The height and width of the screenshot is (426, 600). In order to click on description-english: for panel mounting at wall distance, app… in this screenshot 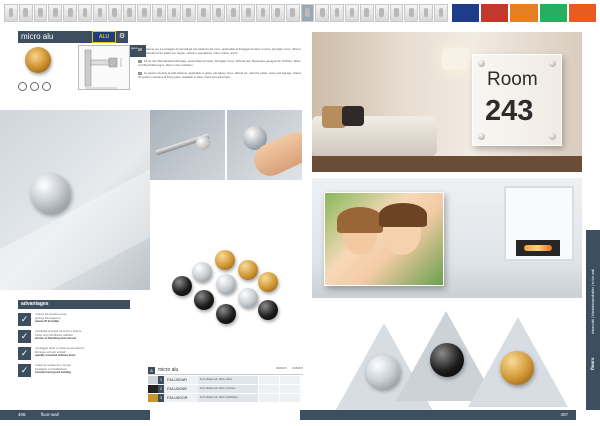, I will do `click(220, 75)`.